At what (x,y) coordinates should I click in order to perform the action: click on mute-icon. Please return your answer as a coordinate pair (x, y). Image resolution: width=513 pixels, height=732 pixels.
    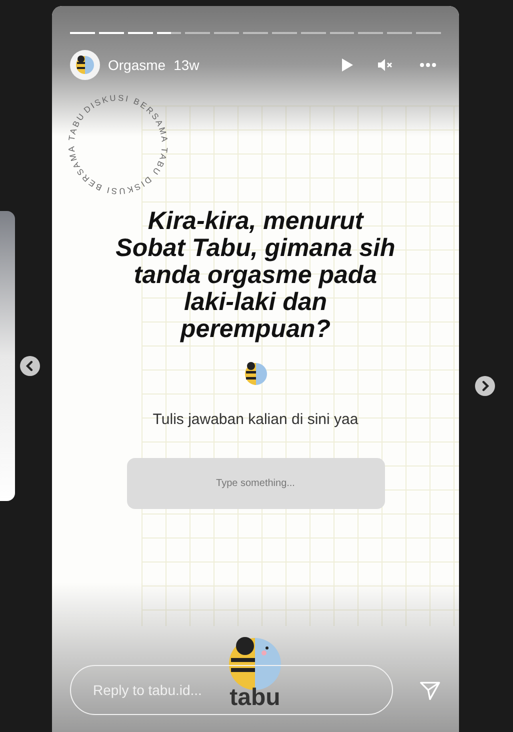
    Looking at the image, I should click on (385, 65).